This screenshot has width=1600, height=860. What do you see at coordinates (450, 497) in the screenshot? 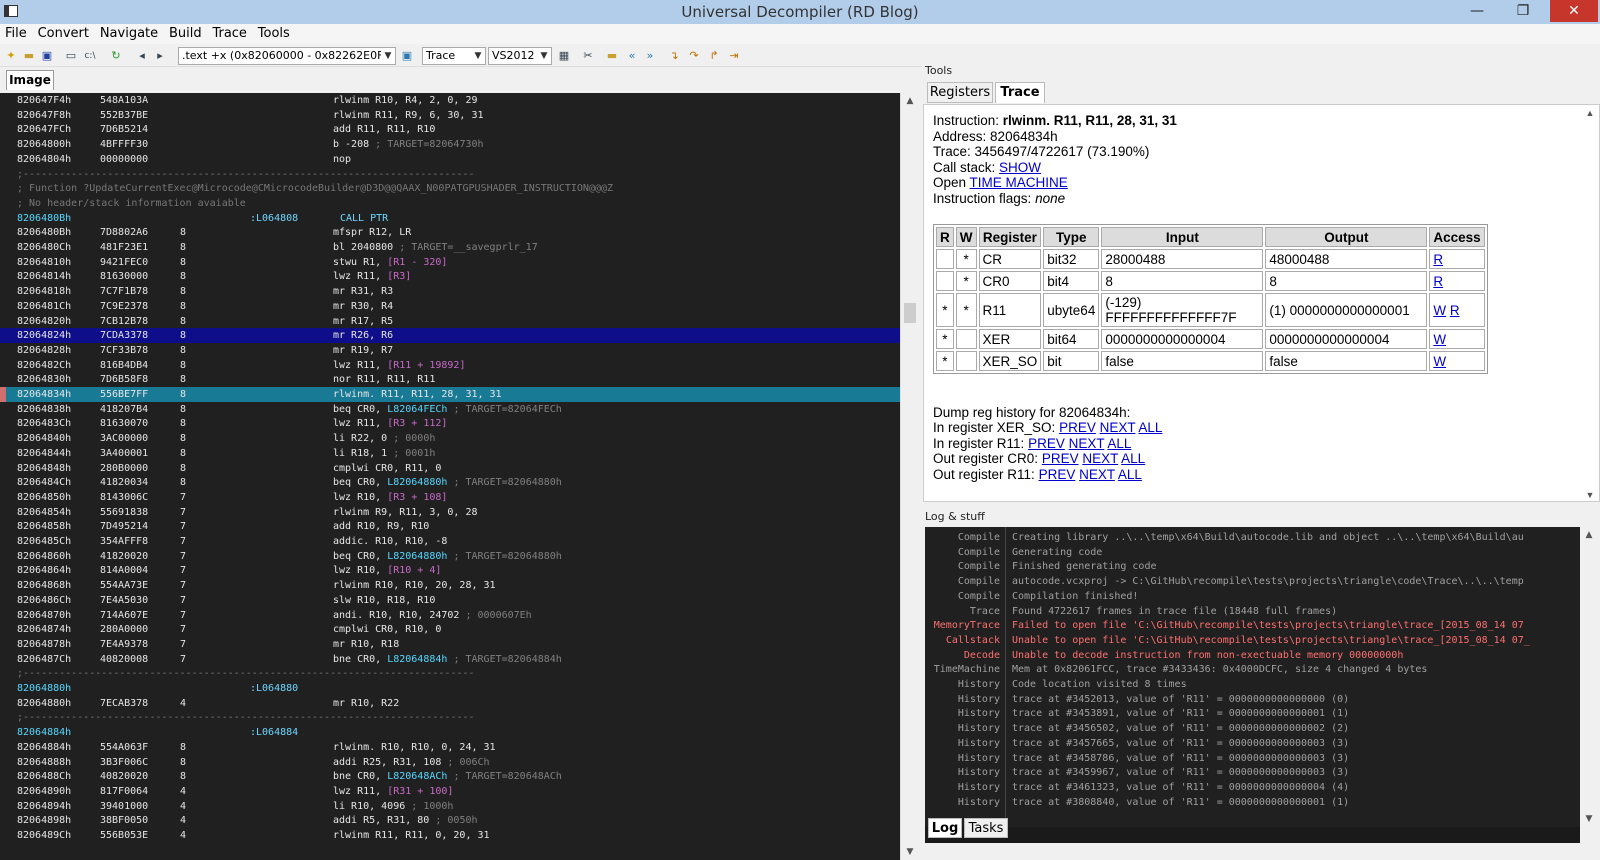
I see `code-line: 82064850h 8143006C 7 lwz R10, [R3 + 108]` at bounding box center [450, 497].